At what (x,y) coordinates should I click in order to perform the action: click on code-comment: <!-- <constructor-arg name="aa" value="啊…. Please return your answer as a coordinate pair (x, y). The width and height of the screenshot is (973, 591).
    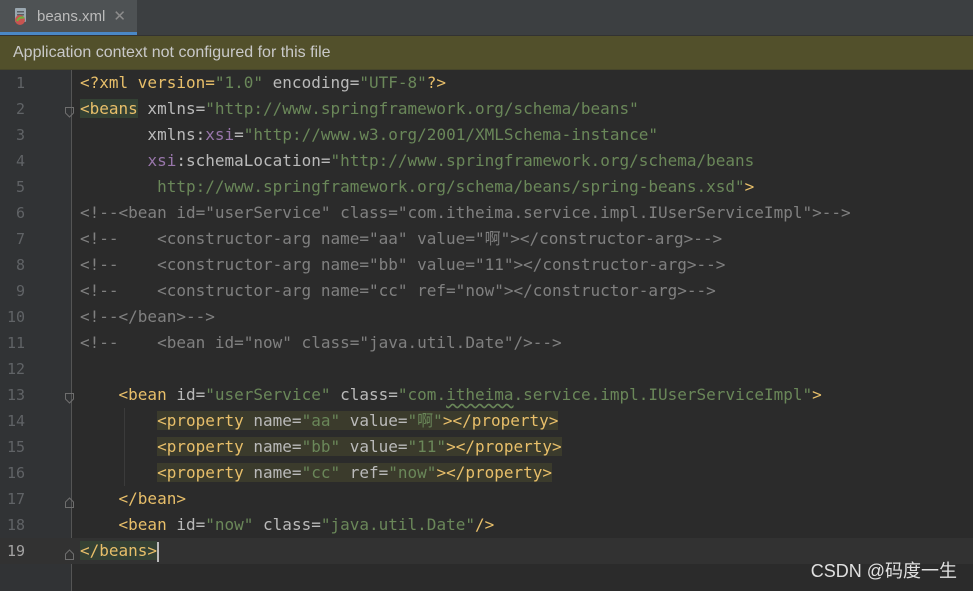
    Looking at the image, I should click on (401, 238).